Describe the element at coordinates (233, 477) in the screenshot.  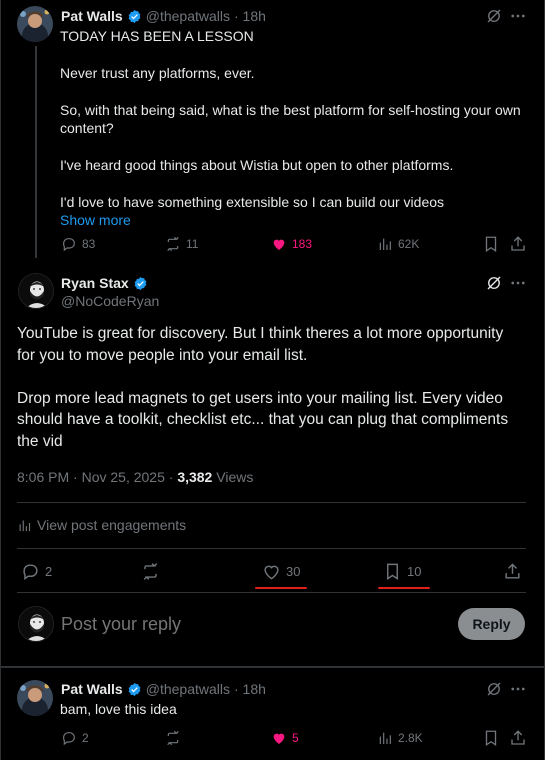
I see `views-label: Views` at that location.